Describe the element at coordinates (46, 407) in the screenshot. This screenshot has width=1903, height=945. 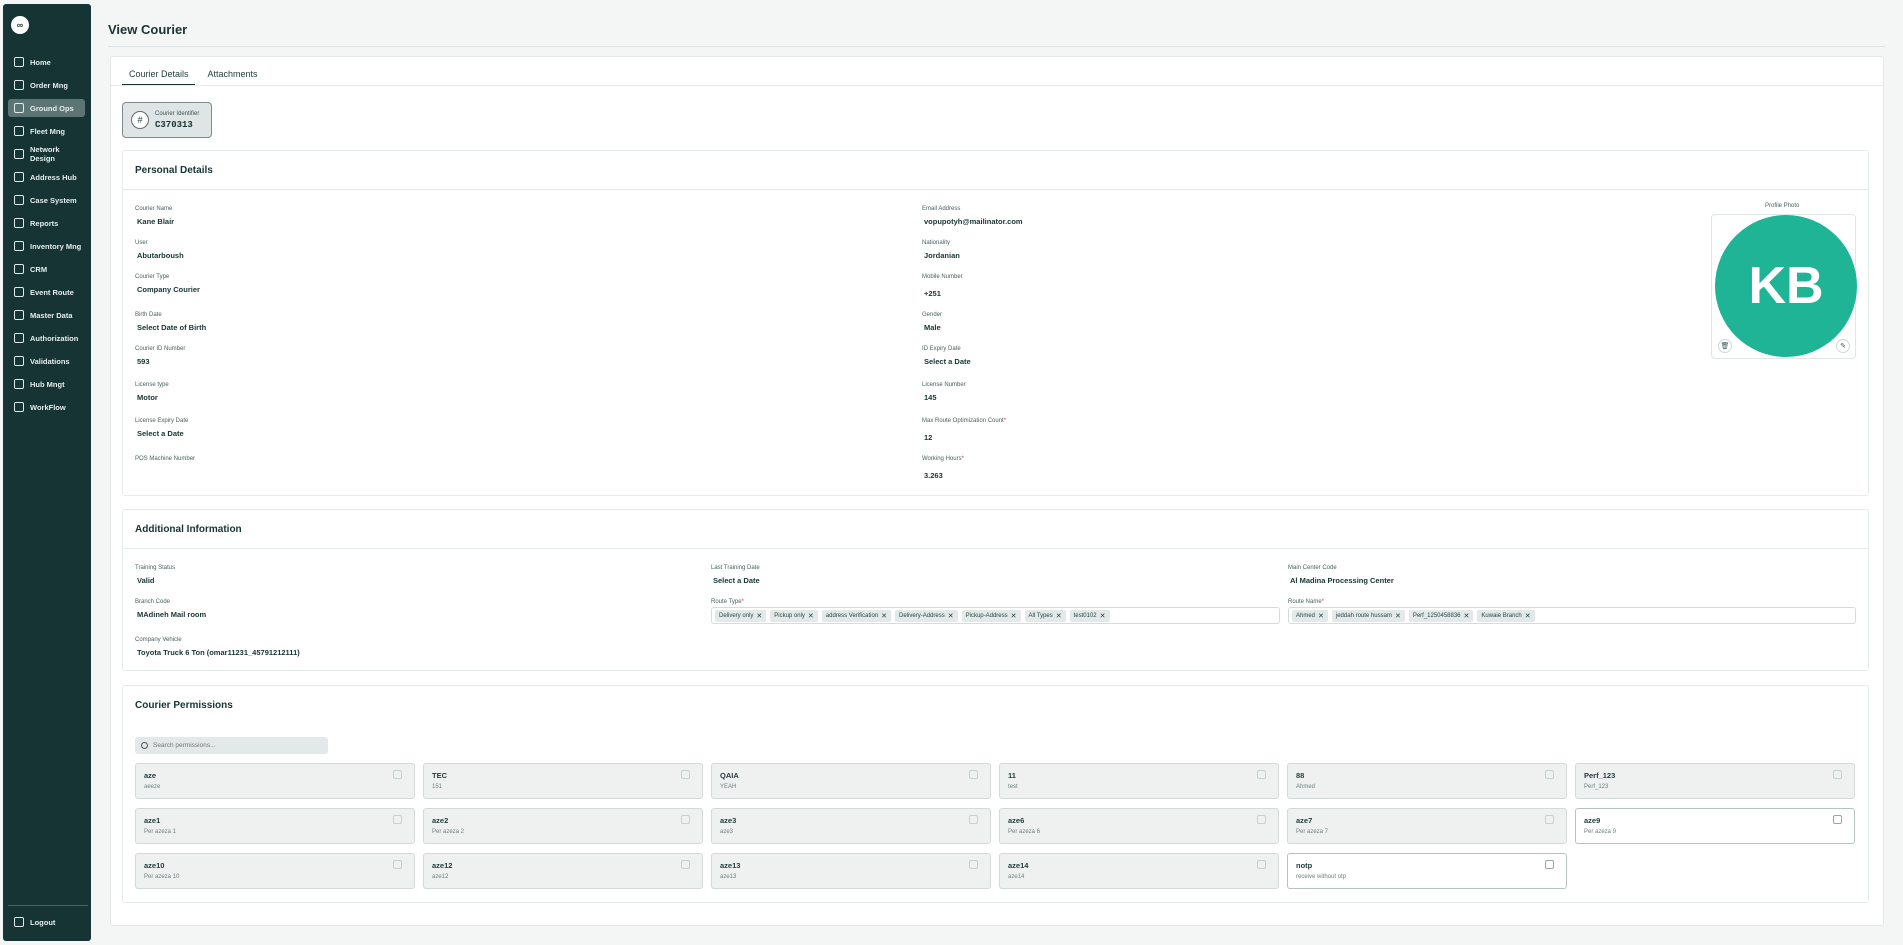
I see `sidebar-item-workflow: WorkFlow` at that location.